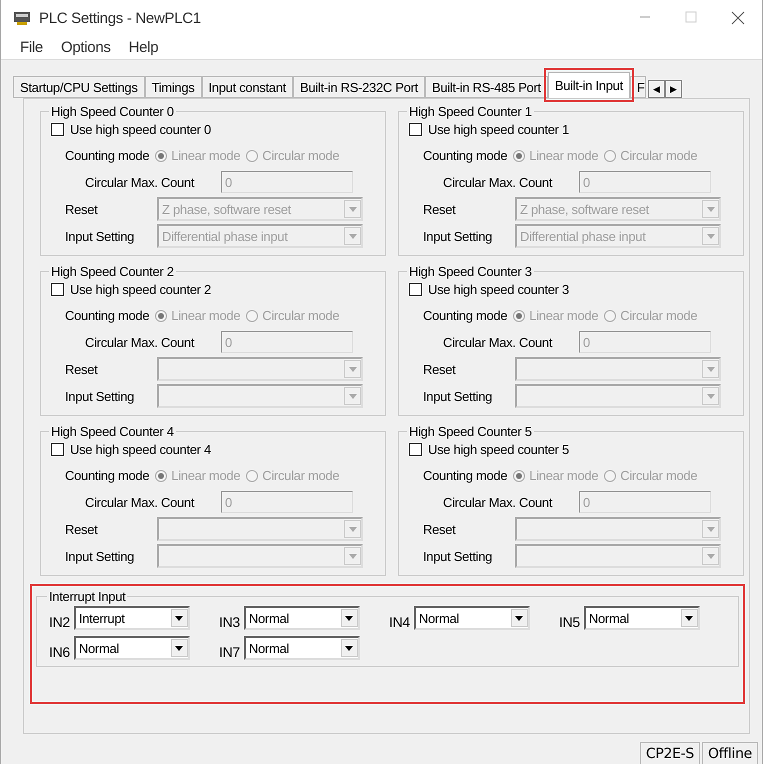  I want to click on group-title: High Speed Counter 1, so click(470, 111).